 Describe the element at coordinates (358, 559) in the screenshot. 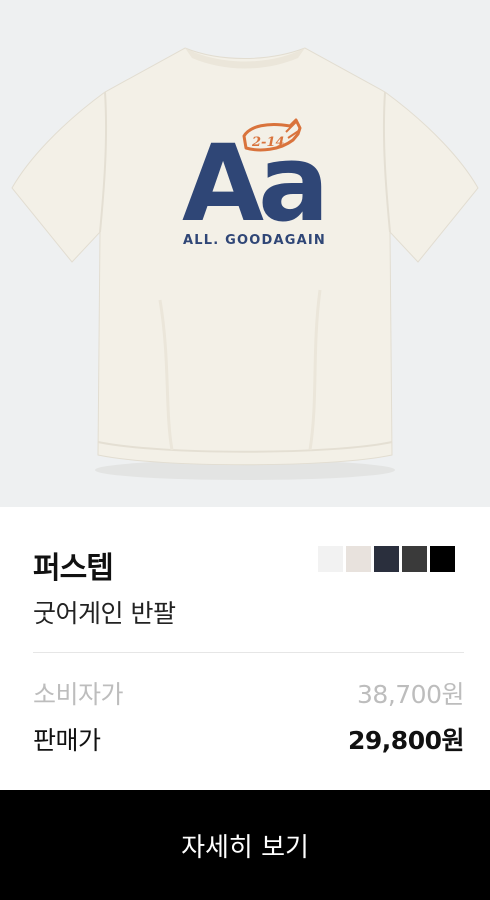

I see `color-swatch-ivory` at that location.